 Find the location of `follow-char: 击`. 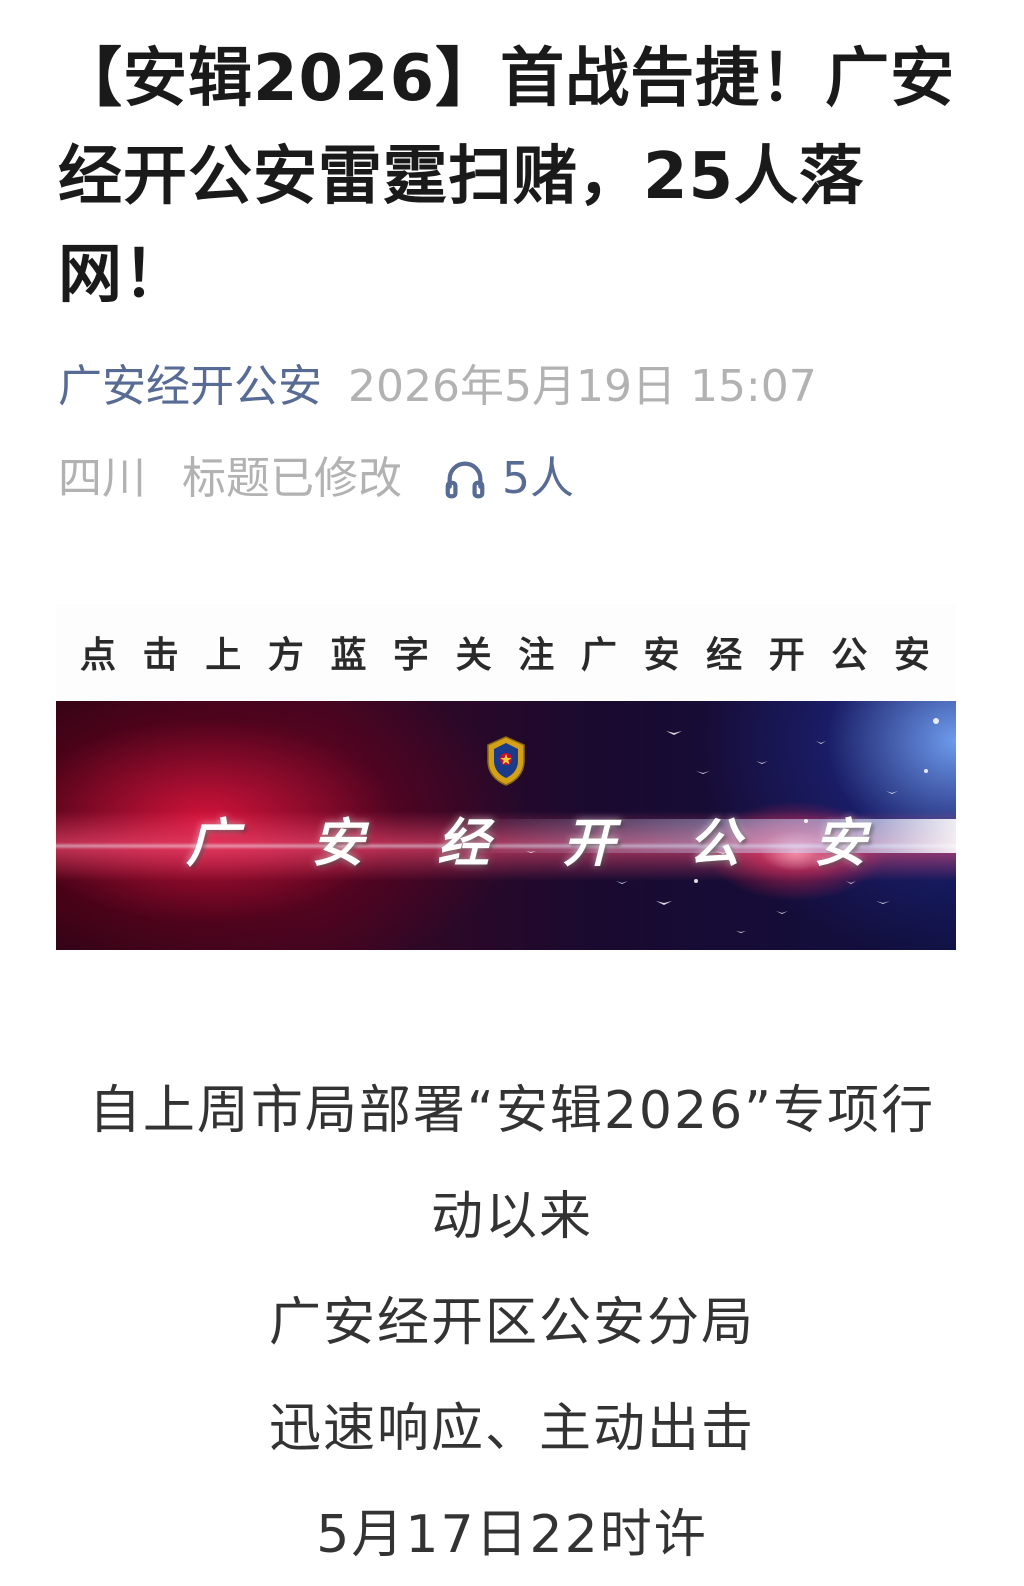

follow-char: 击 is located at coordinates (161, 655).